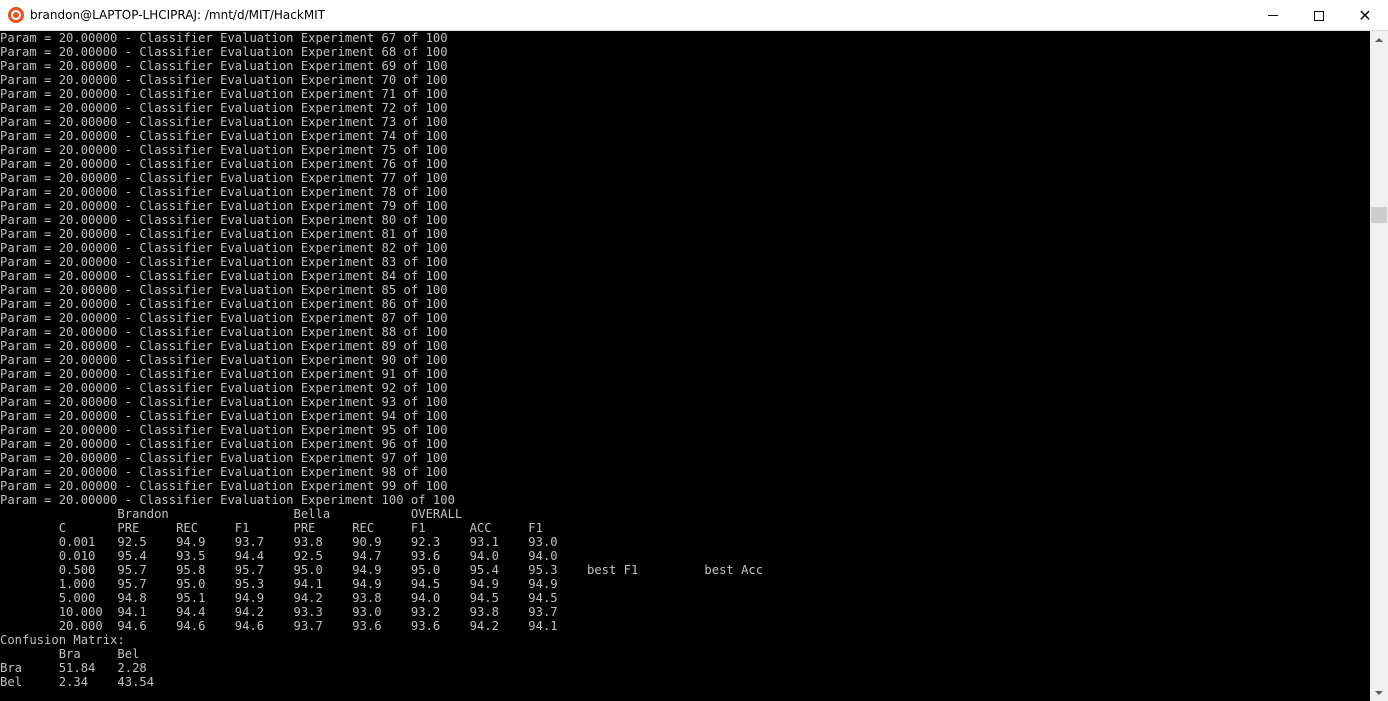  I want to click on ubuntu-icon, so click(16, 15).